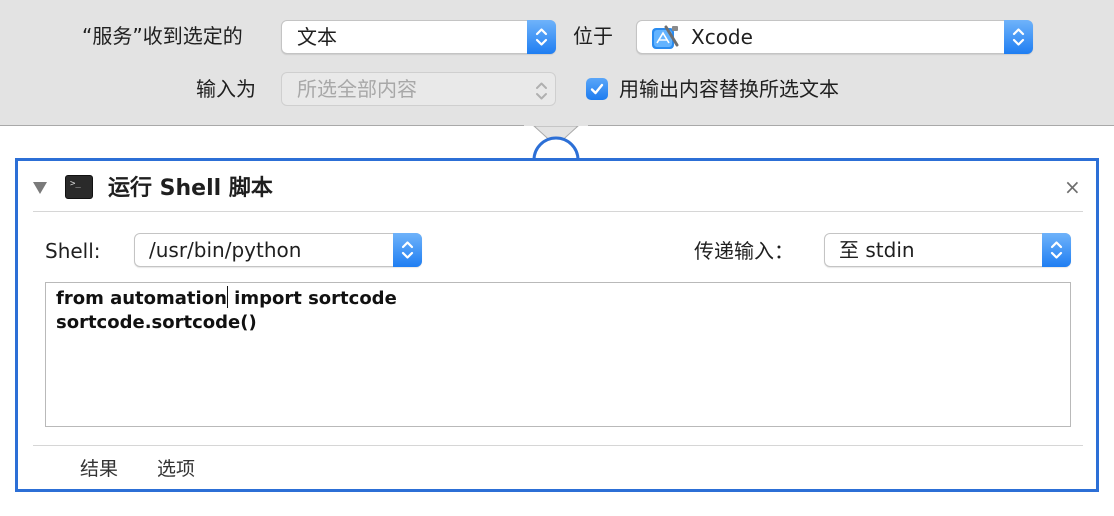 The image size is (1114, 516). I want to click on checkmark-icon, so click(597, 89).